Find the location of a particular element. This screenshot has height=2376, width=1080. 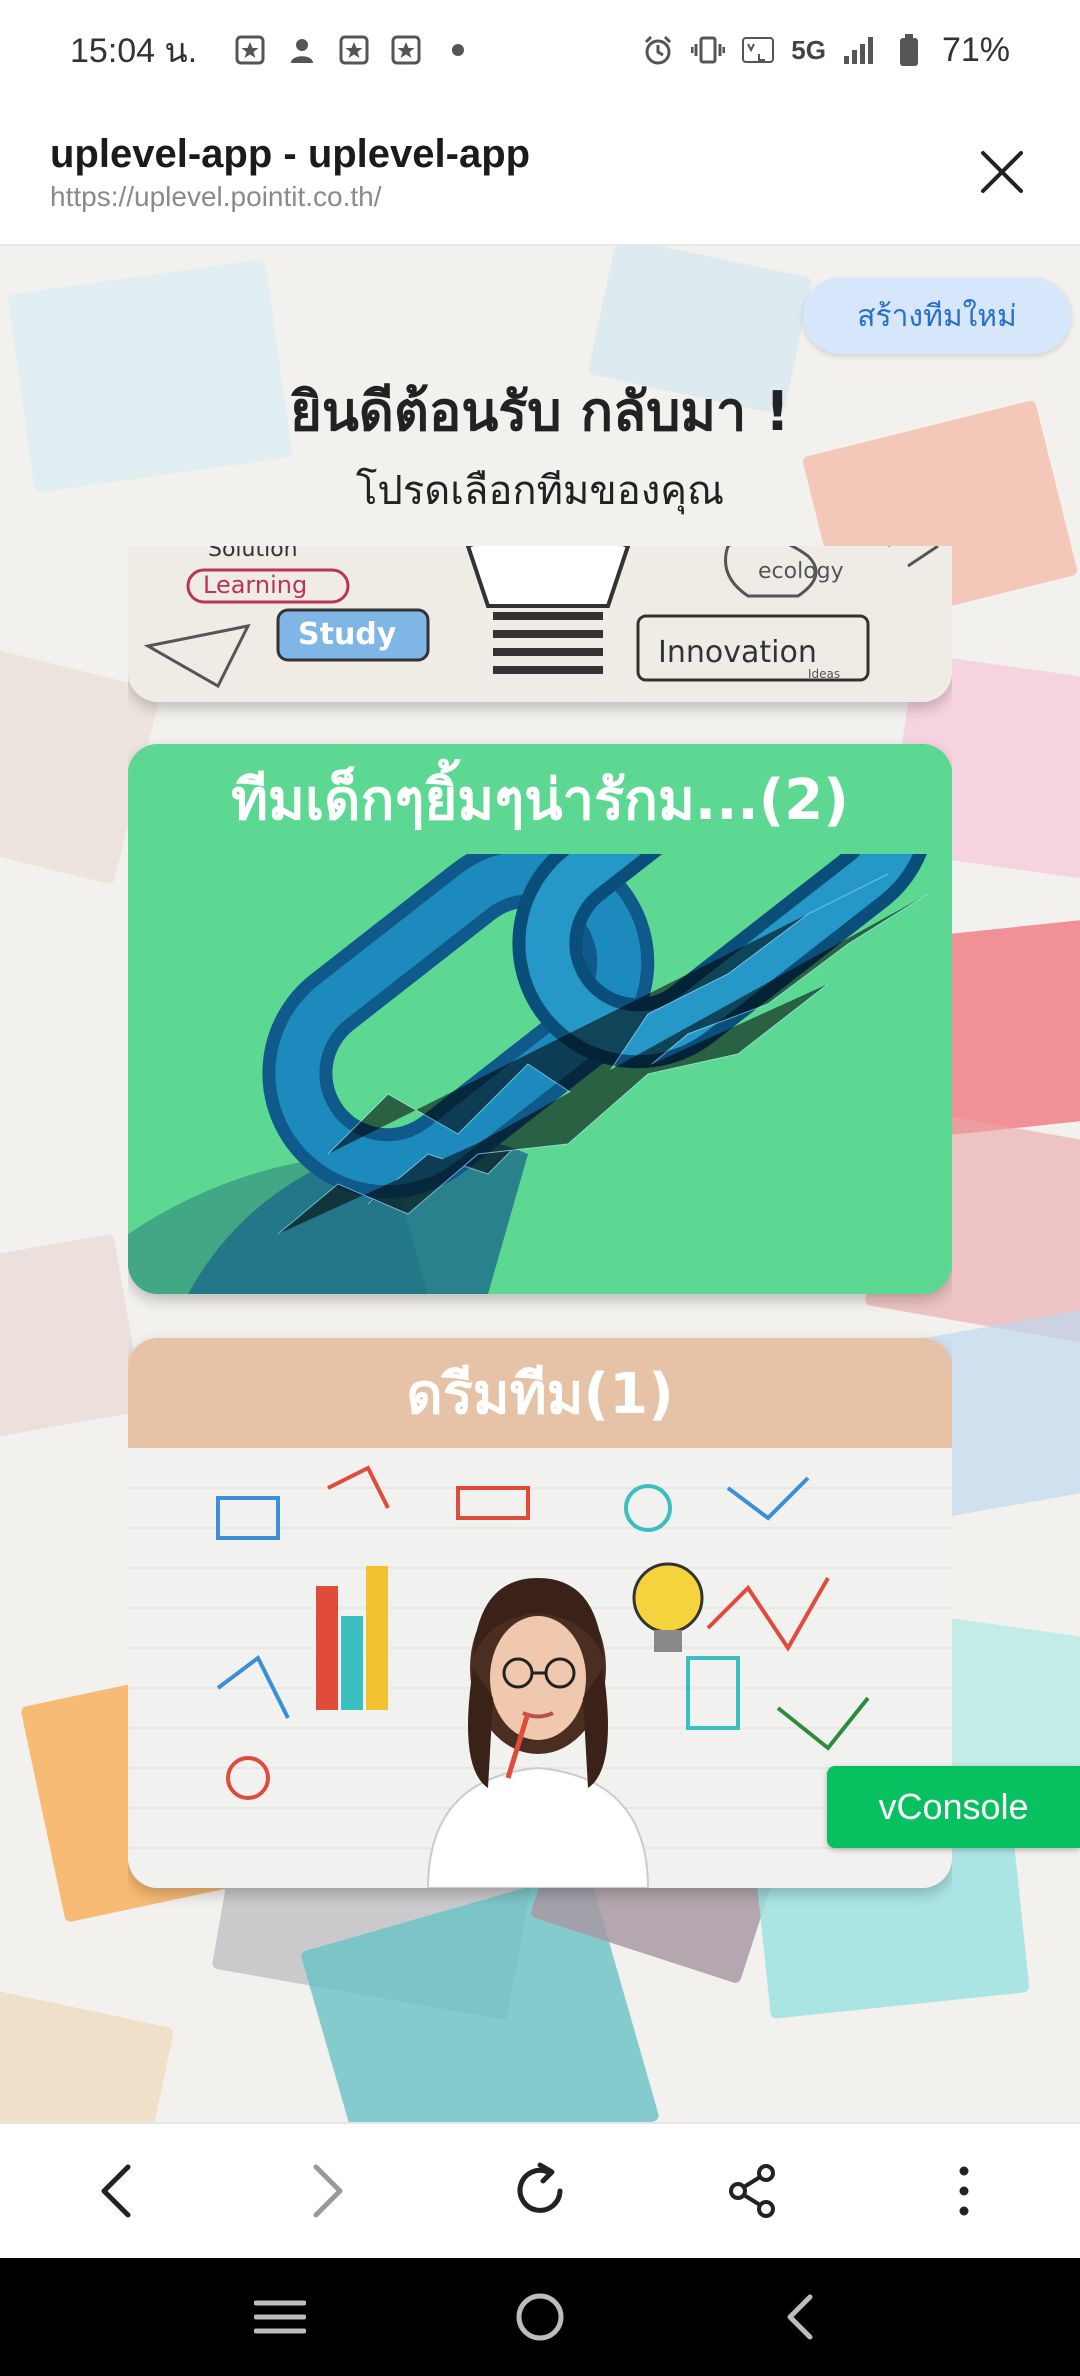

chain-network-image is located at coordinates (540, 1074).